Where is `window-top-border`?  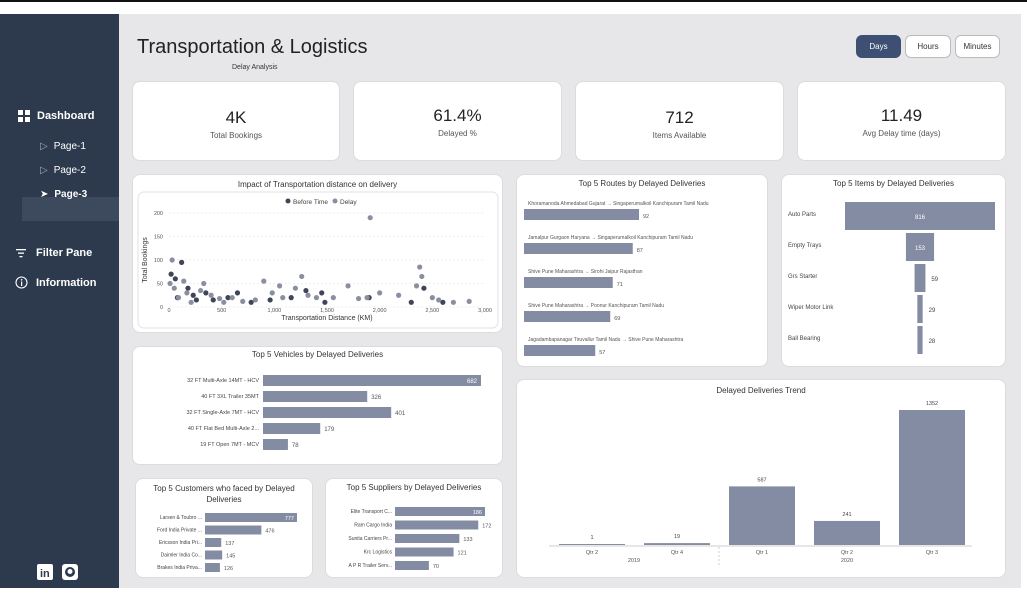 window-top-border is located at coordinates (513, 1).